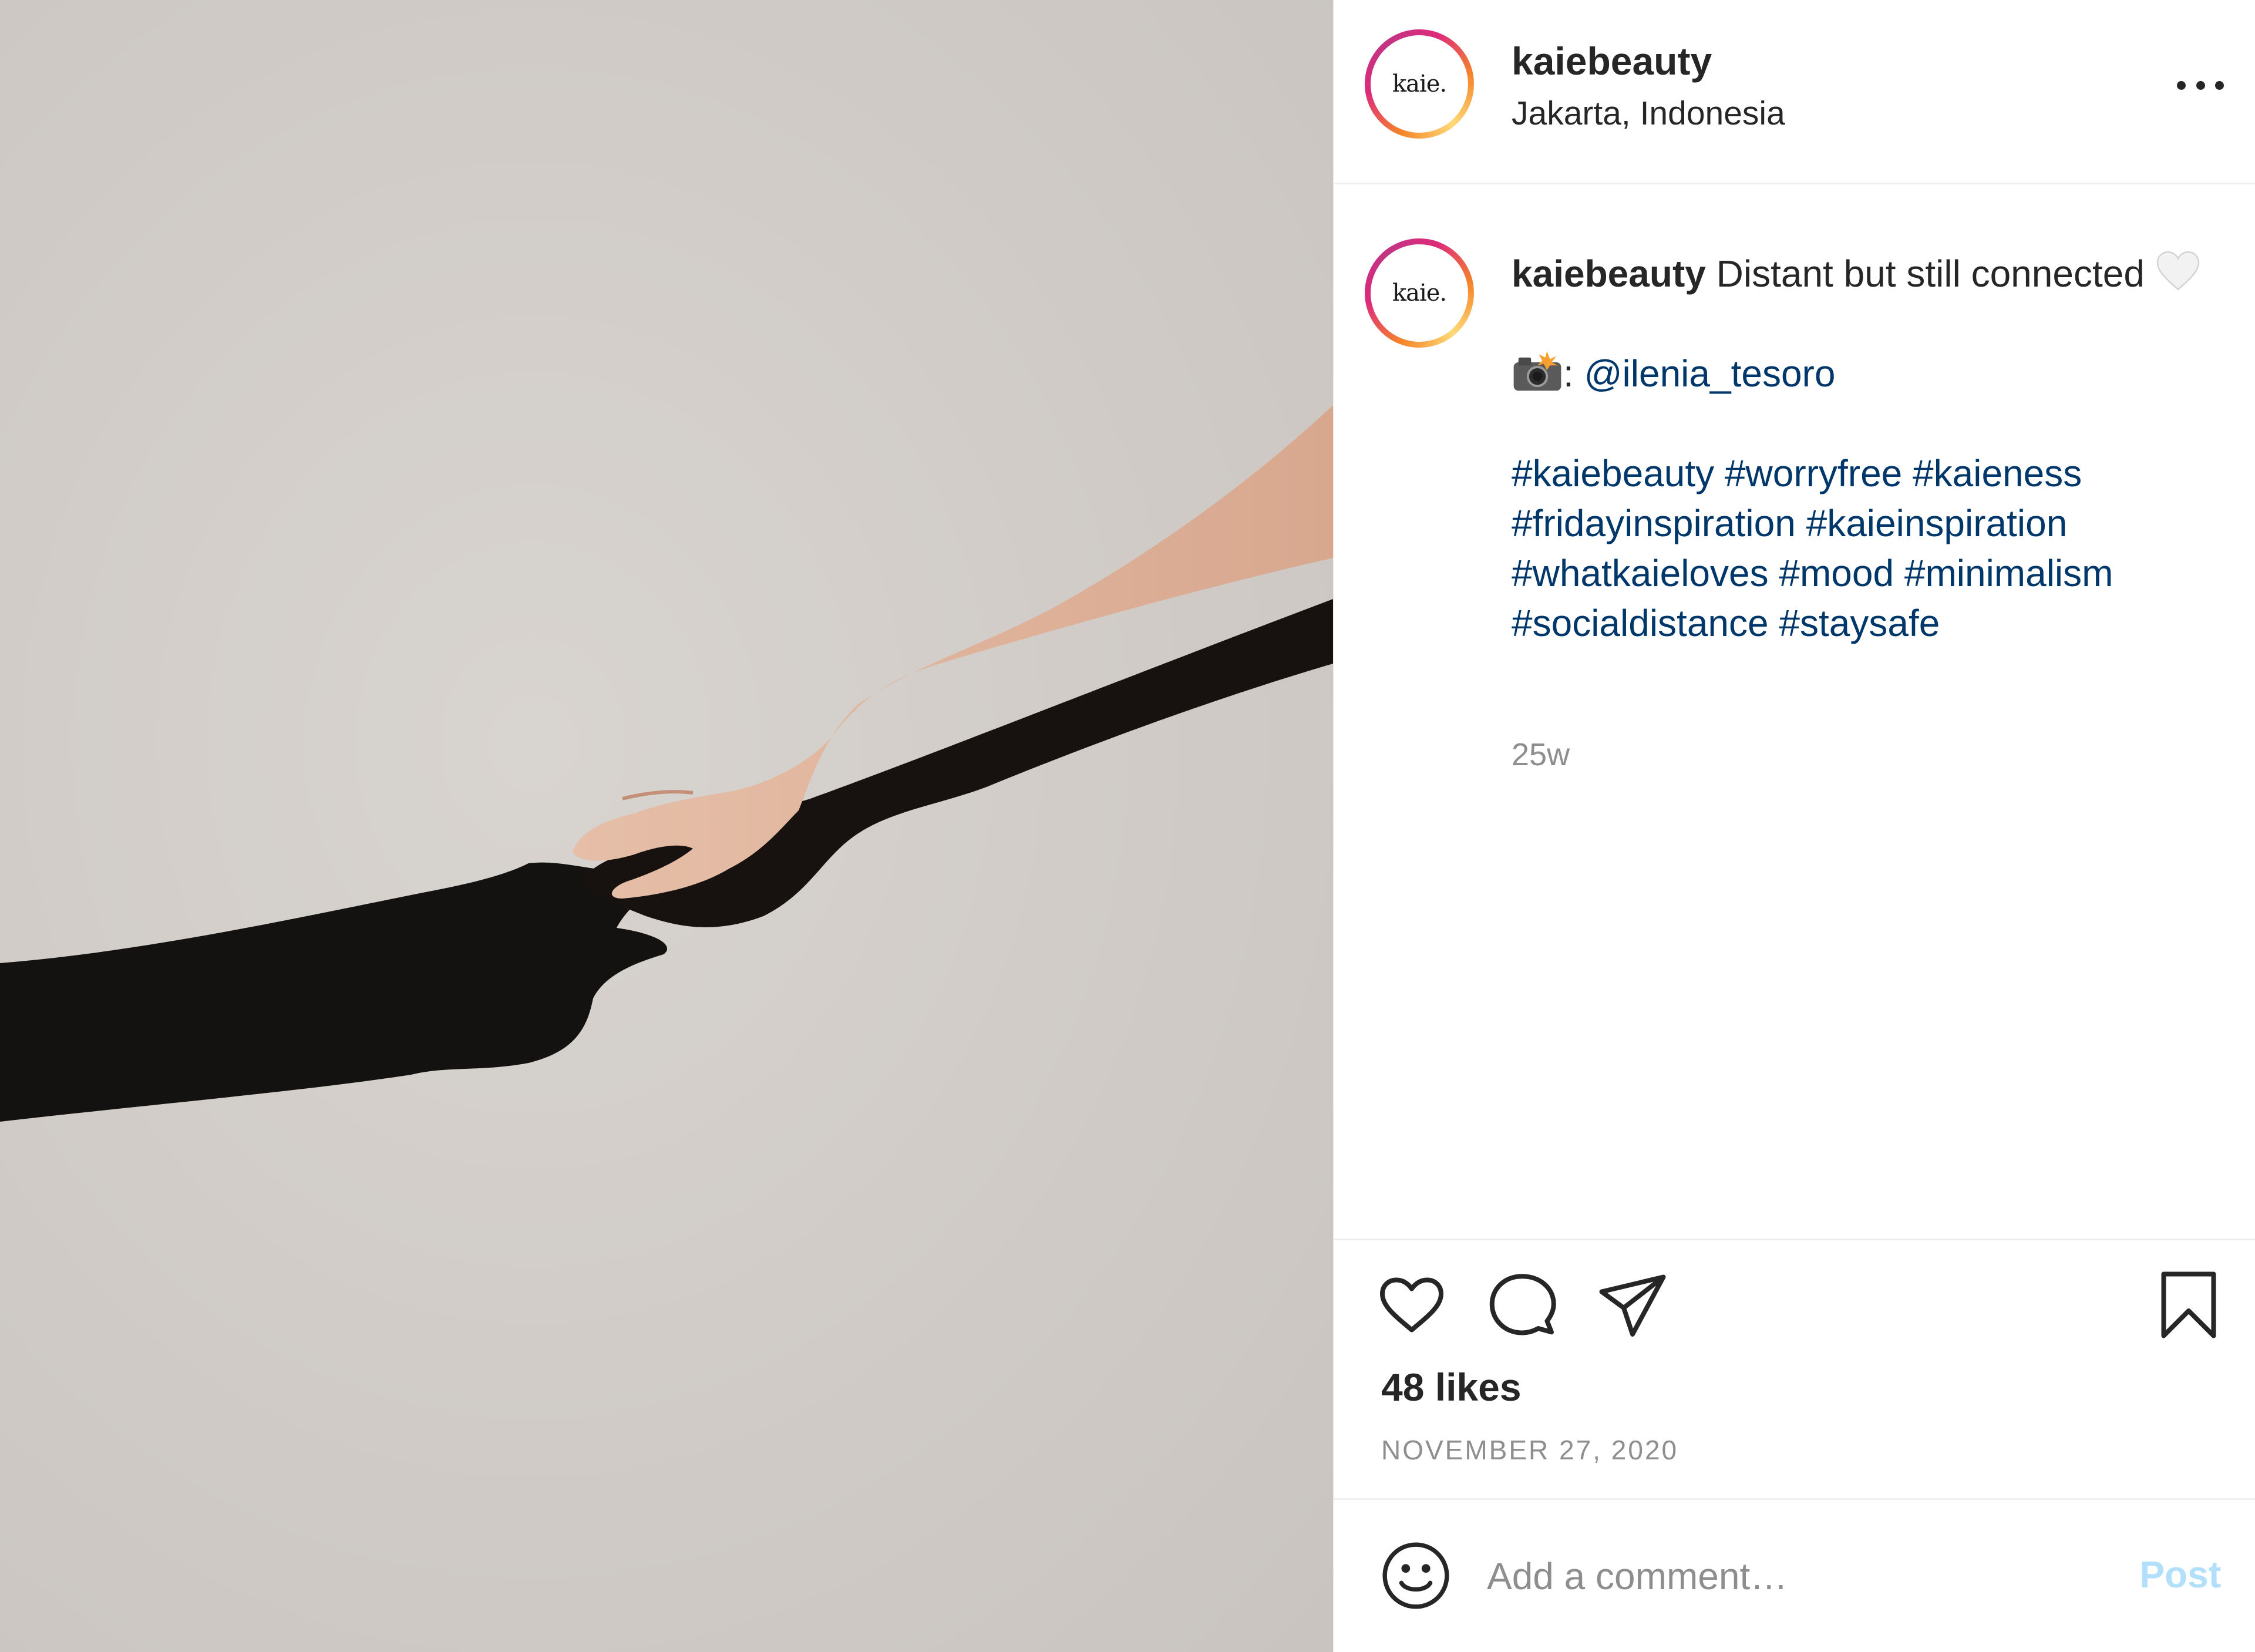 This screenshot has height=1652, width=2255. I want to click on camera-flash-emoji, so click(1537, 371).